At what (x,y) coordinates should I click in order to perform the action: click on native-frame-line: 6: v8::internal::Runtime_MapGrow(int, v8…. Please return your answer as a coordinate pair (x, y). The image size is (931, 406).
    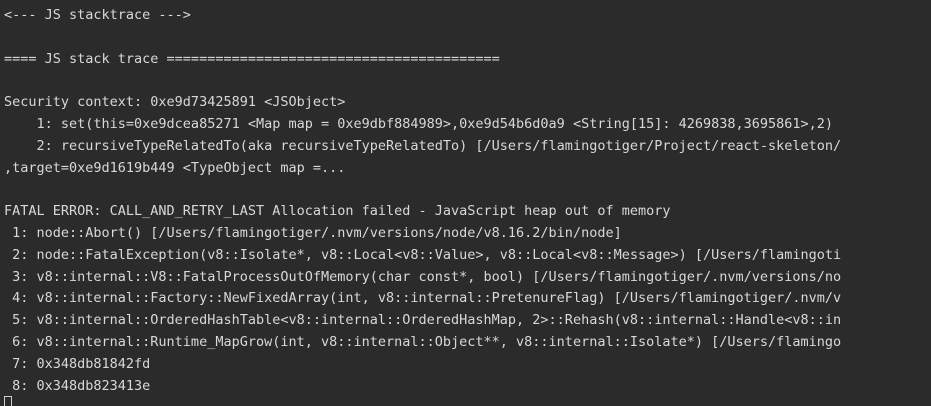
    Looking at the image, I should click on (423, 341).